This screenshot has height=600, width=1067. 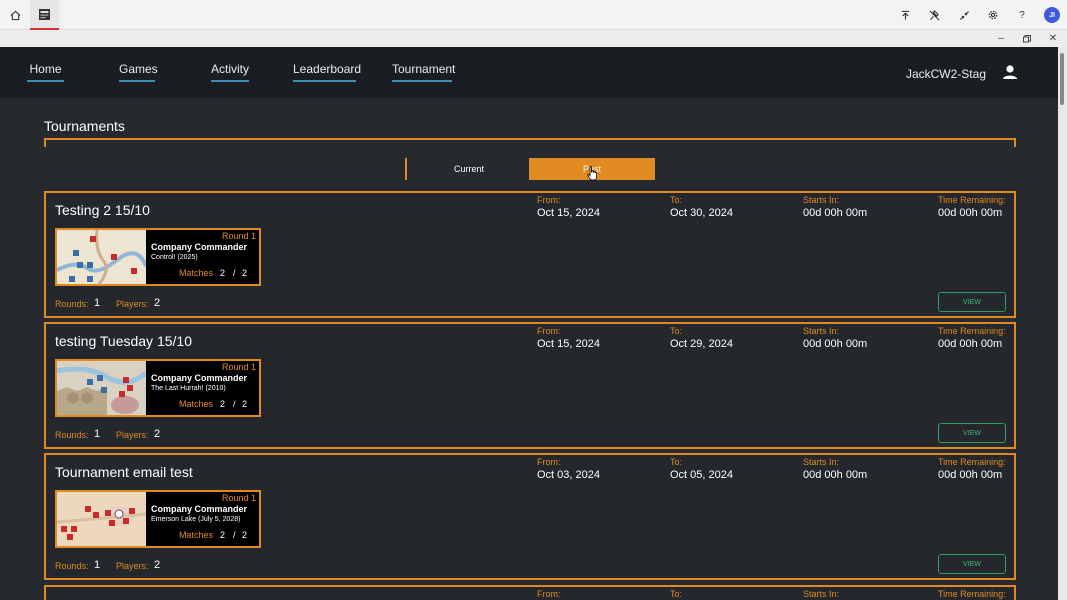 I want to click on collapse-icon, so click(x=964, y=15).